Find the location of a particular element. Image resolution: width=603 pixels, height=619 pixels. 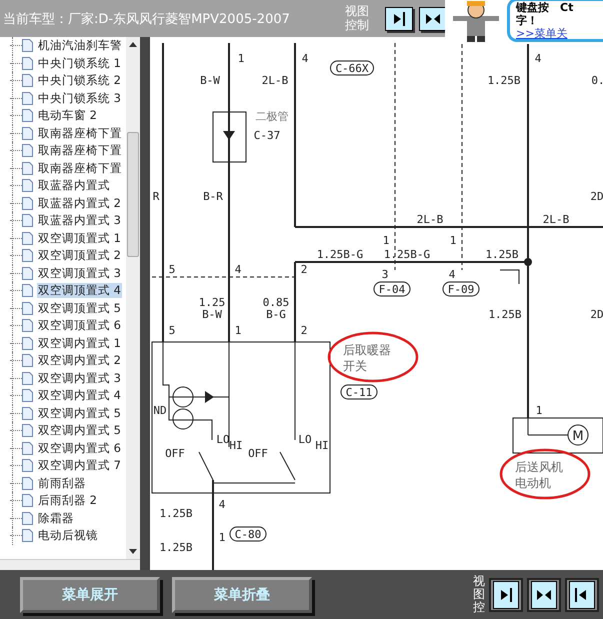

connector-tag: C-11 is located at coordinates (359, 392).